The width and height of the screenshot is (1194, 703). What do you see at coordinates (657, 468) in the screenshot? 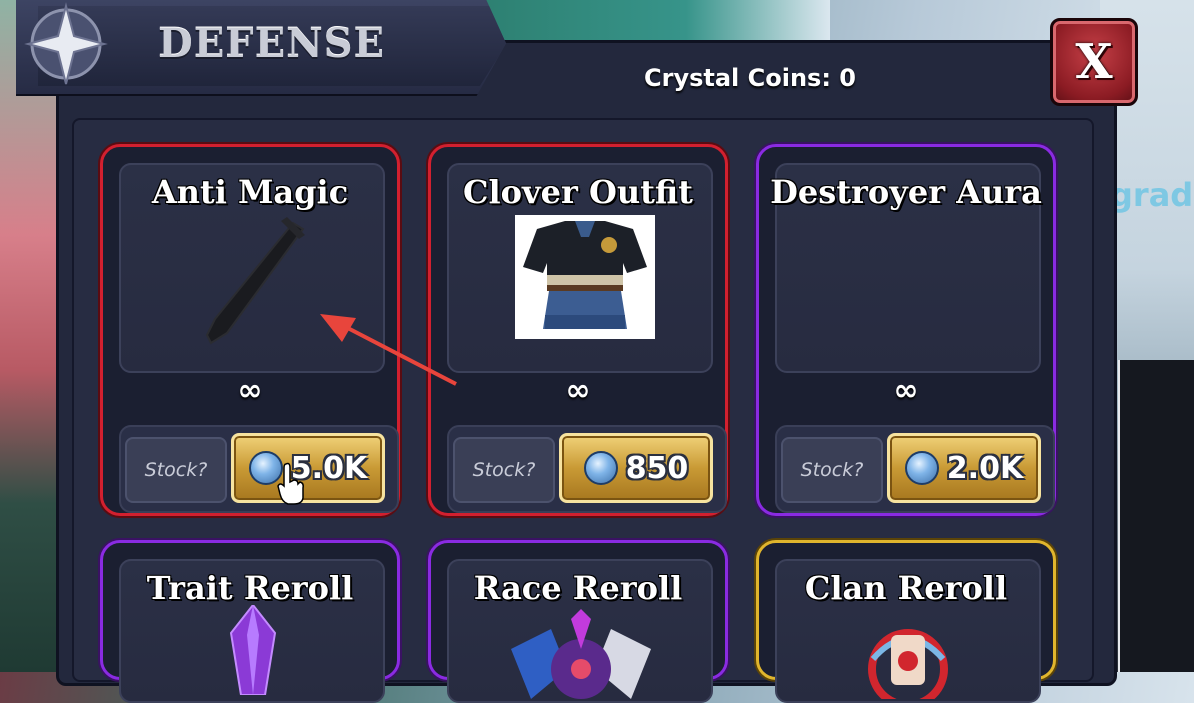
I see `item-price: 850` at bounding box center [657, 468].